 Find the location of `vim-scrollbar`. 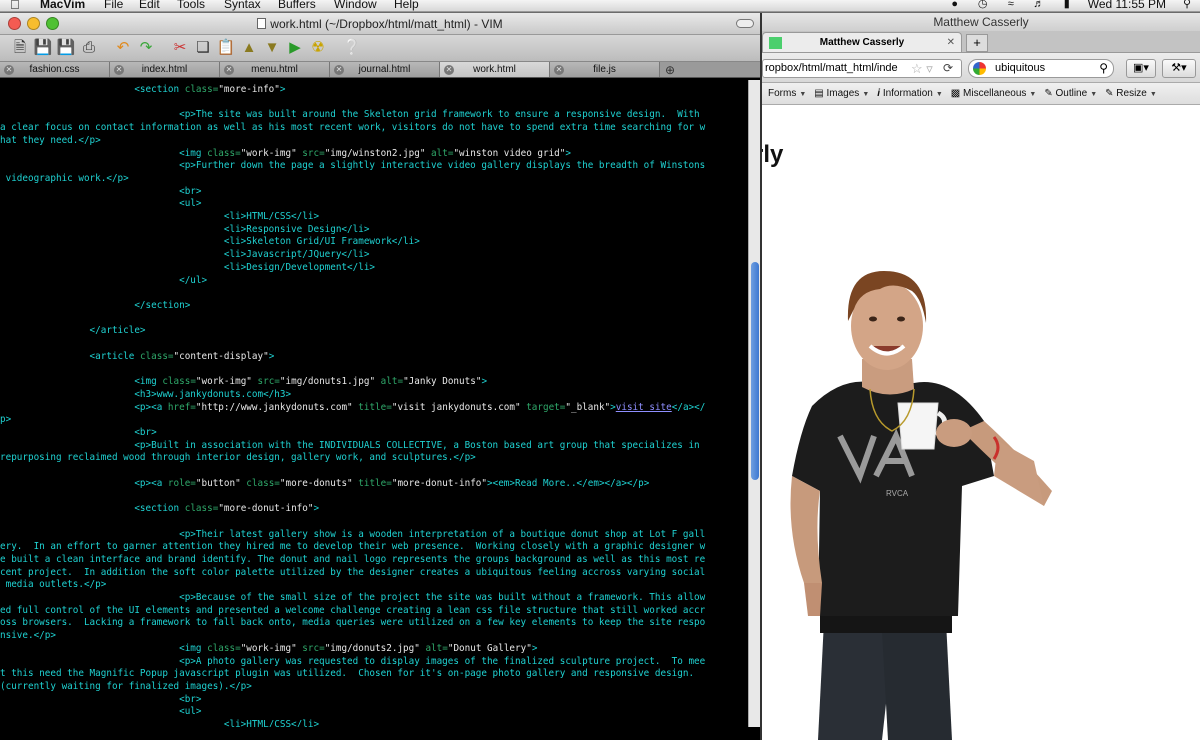

vim-scrollbar is located at coordinates (754, 403).